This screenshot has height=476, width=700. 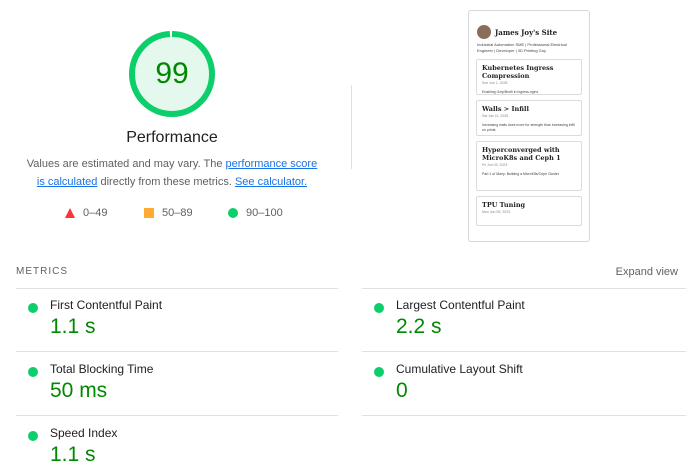 I want to click on avatar, so click(x=484, y=32).